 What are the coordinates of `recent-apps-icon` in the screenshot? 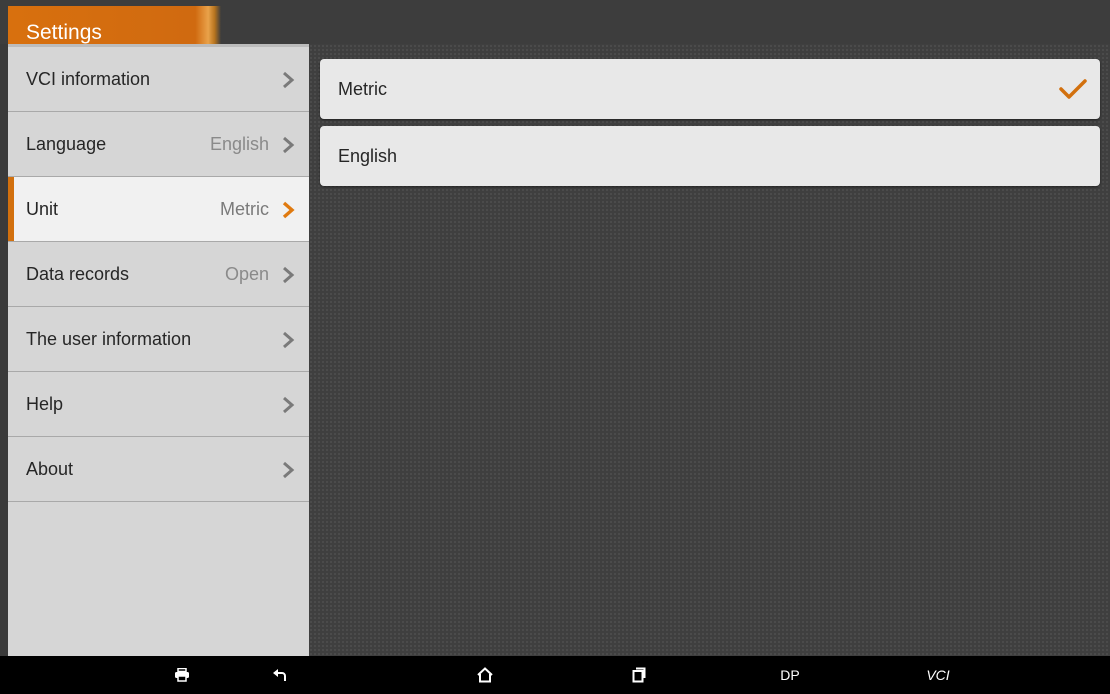 It's located at (639, 675).